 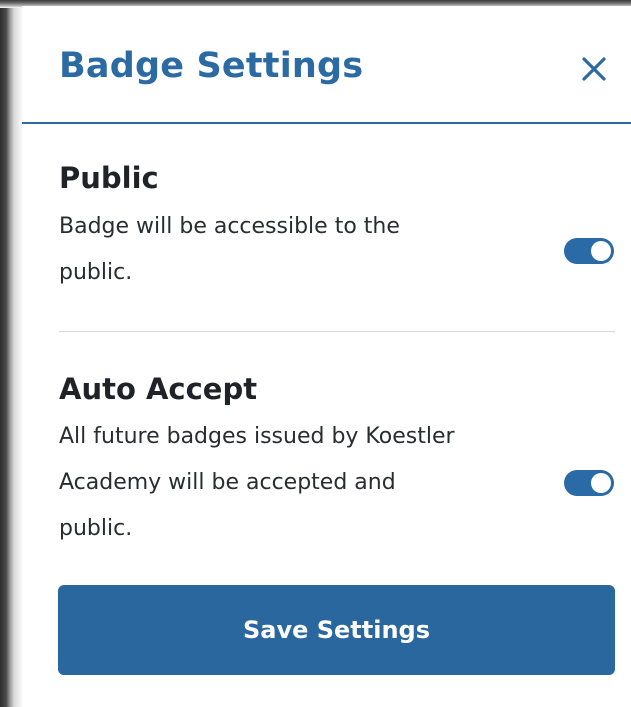 I want to click on section-divider, so click(x=337, y=331).